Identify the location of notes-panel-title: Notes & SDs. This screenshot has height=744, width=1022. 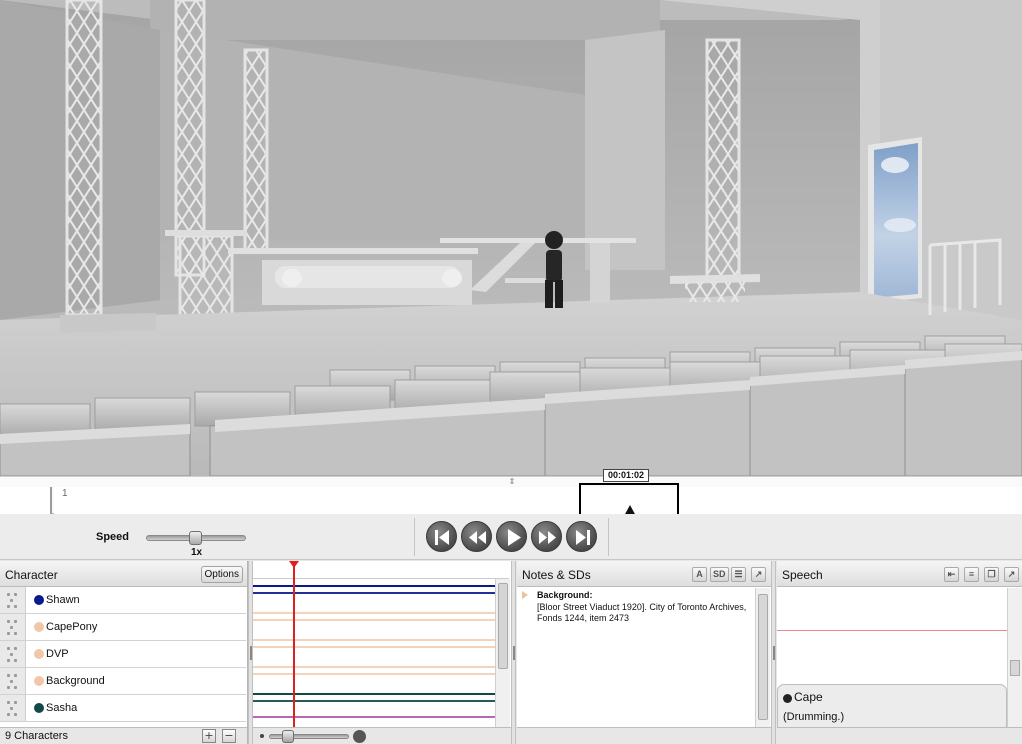
(556, 575).